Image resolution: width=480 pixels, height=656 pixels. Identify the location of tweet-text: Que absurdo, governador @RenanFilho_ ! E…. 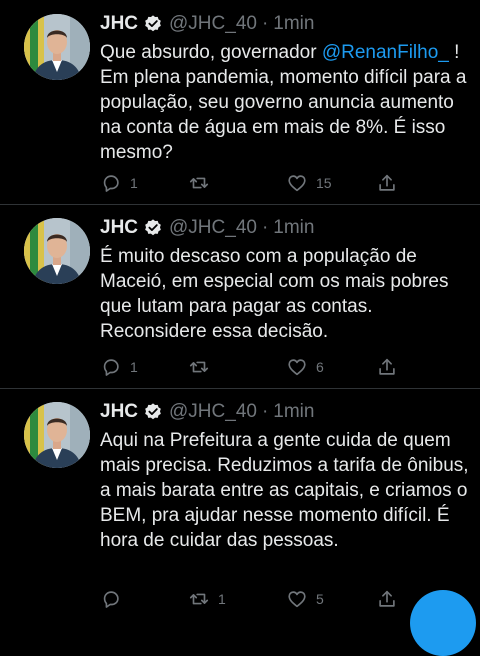
(285, 102).